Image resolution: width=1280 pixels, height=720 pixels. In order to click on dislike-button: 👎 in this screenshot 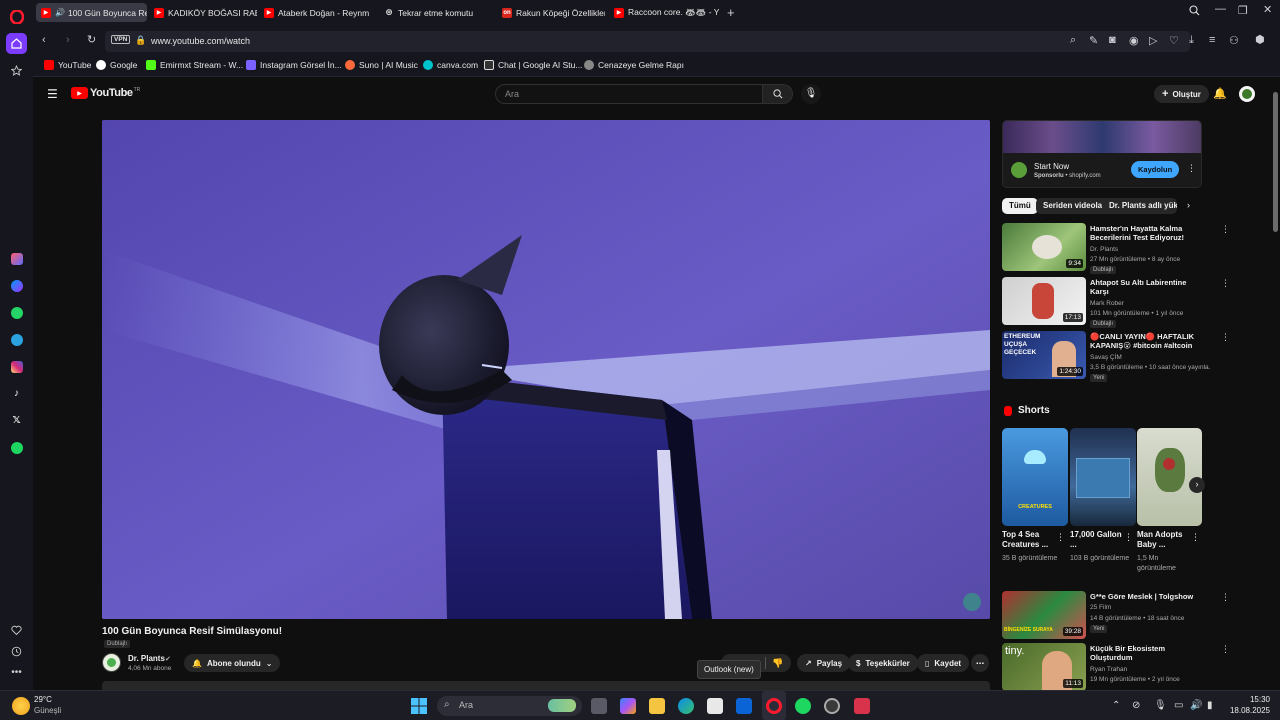, I will do `click(774, 663)`.